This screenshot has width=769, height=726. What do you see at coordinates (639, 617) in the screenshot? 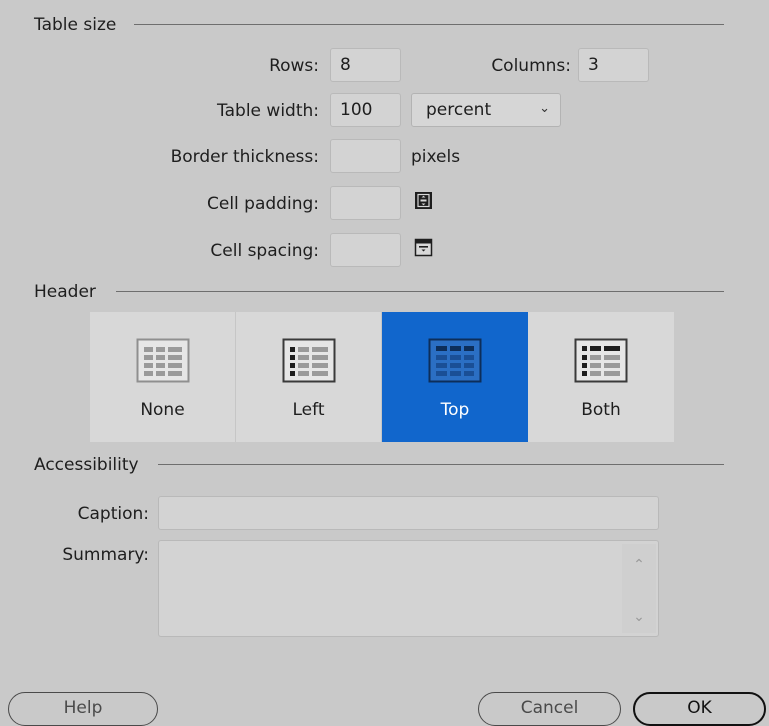
I see `scroll-down-arrow-icon: ⌄` at bounding box center [639, 617].